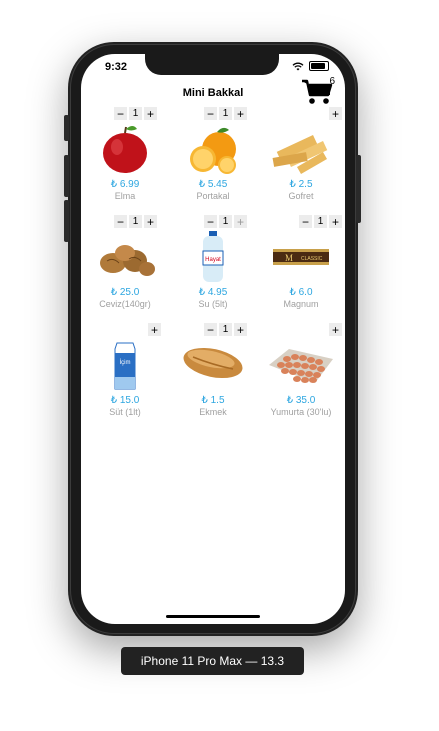 The width and height of the screenshot is (439, 731). Describe the element at coordinates (125, 362) in the screenshot. I see `svg-text: İçim` at that location.